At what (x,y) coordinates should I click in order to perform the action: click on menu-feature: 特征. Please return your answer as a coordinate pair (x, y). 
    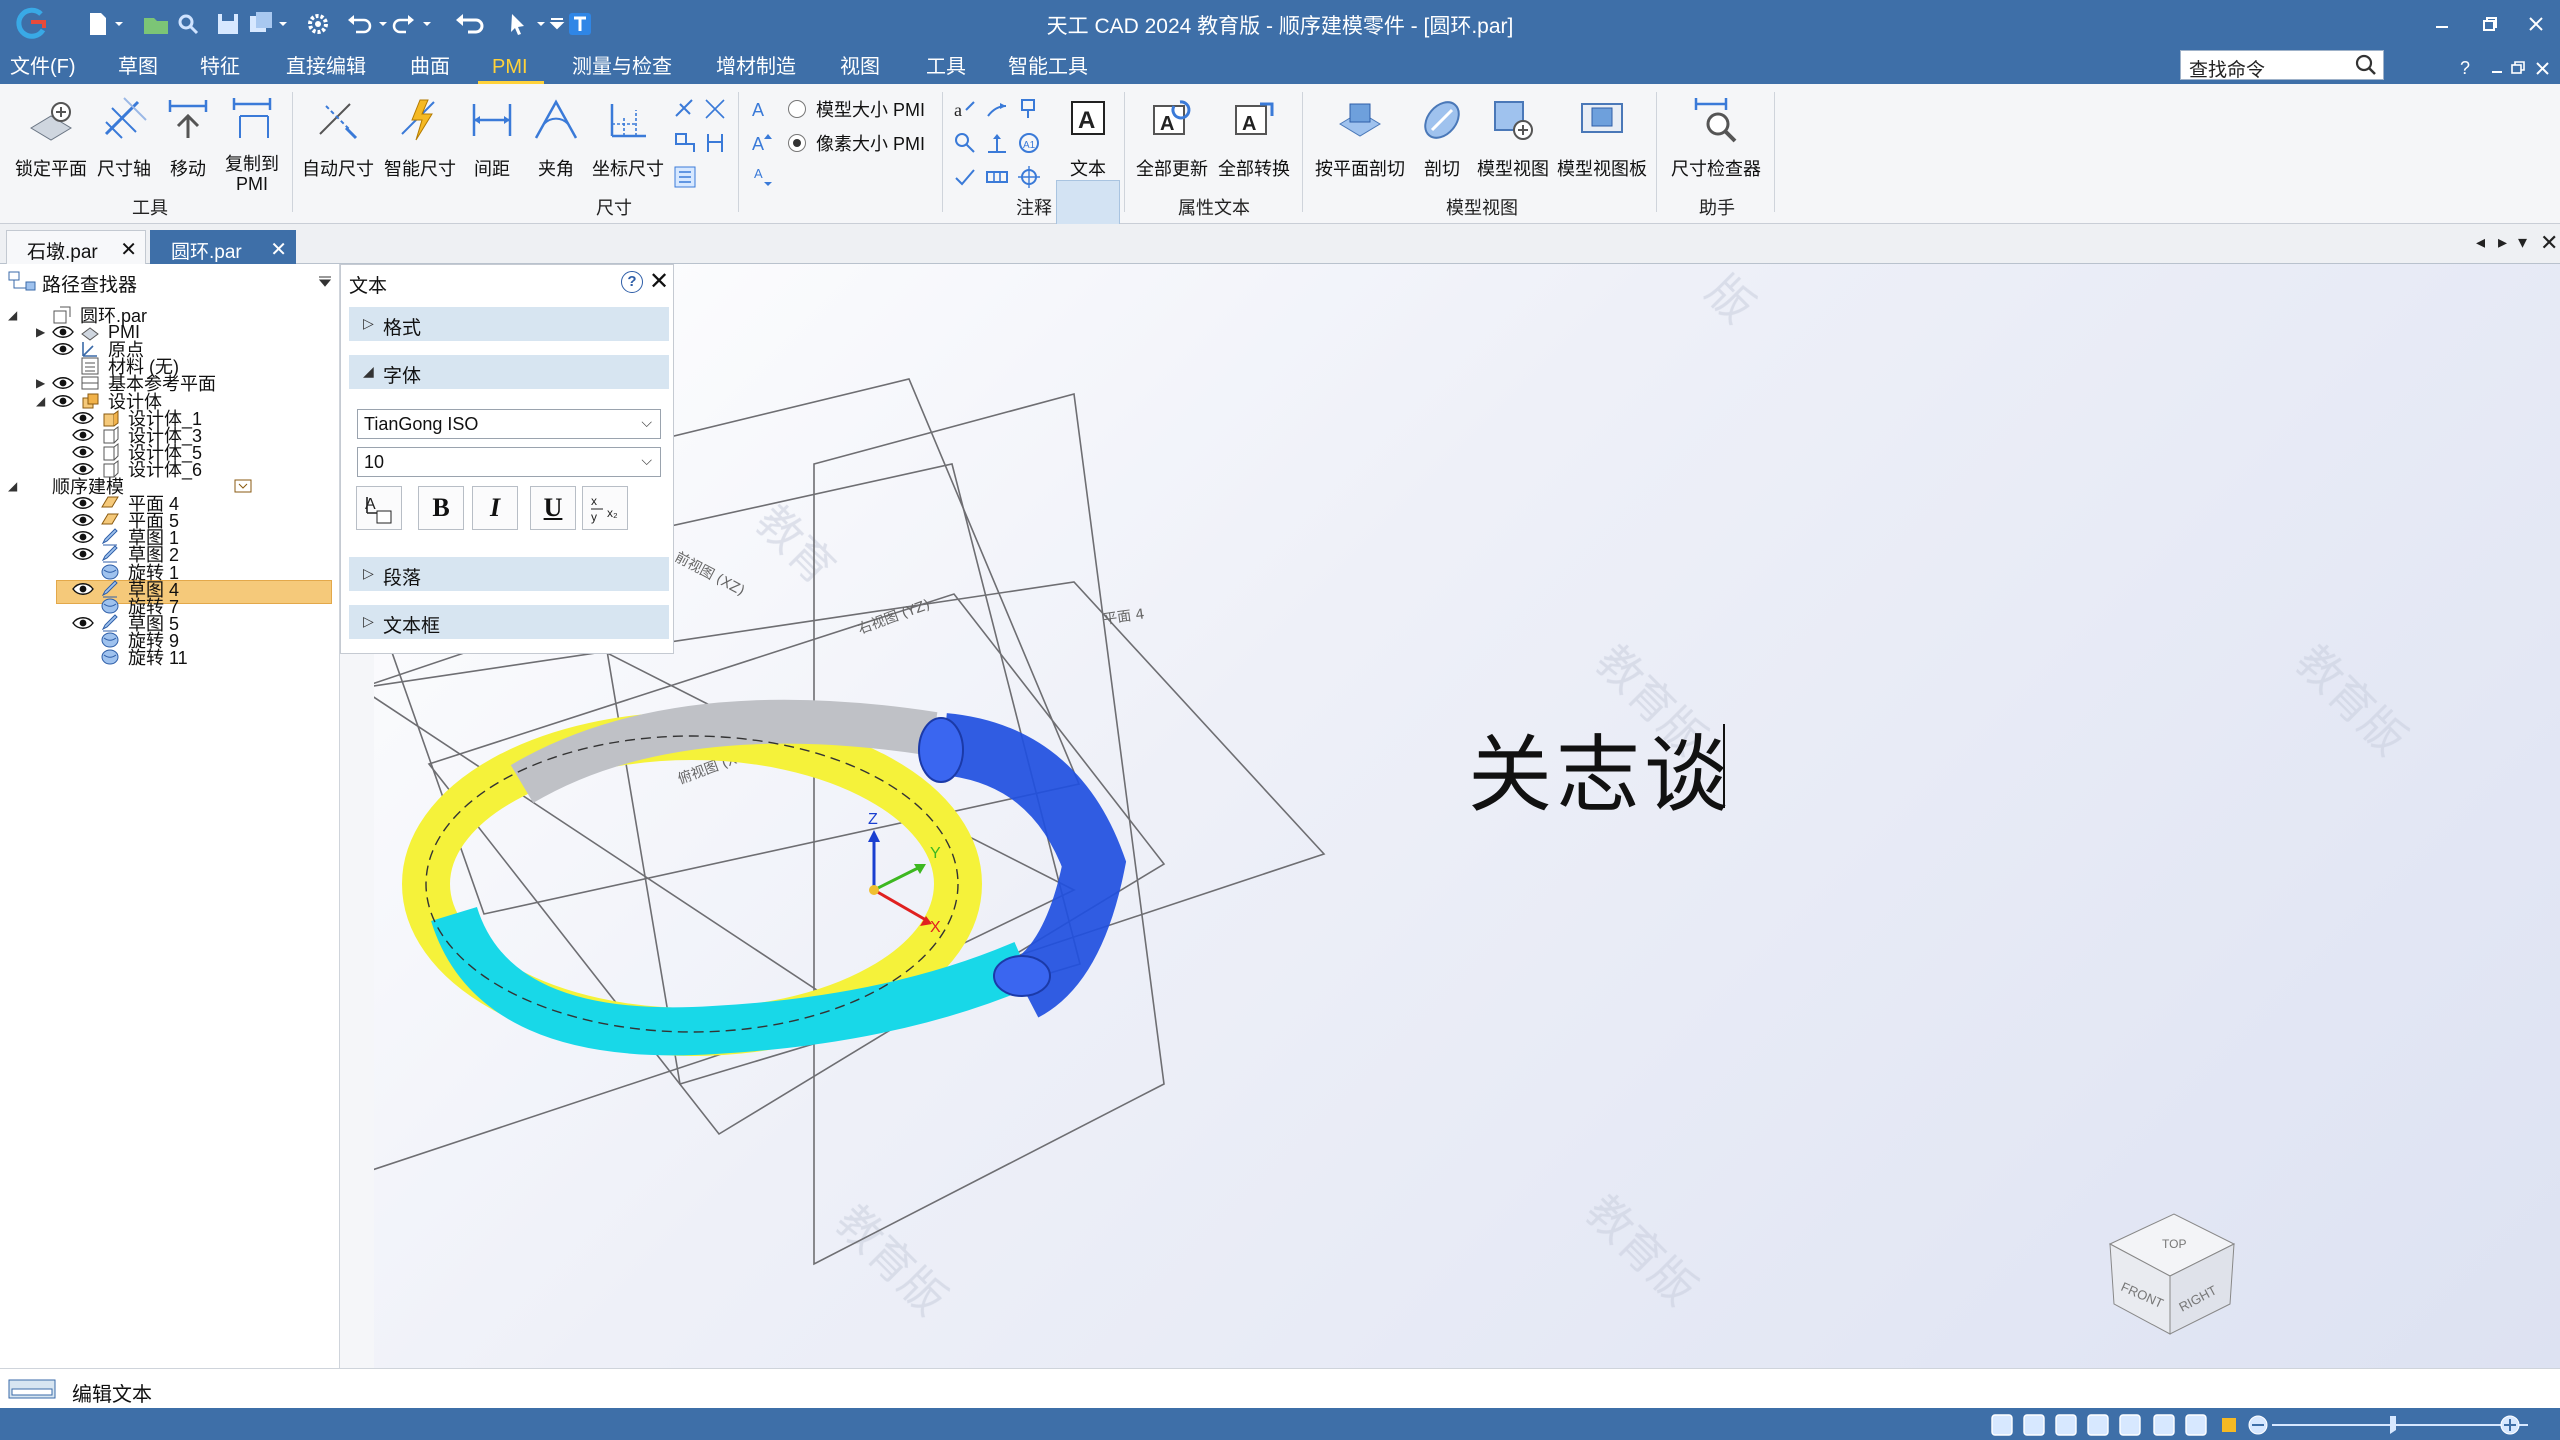
    Looking at the image, I should click on (220, 67).